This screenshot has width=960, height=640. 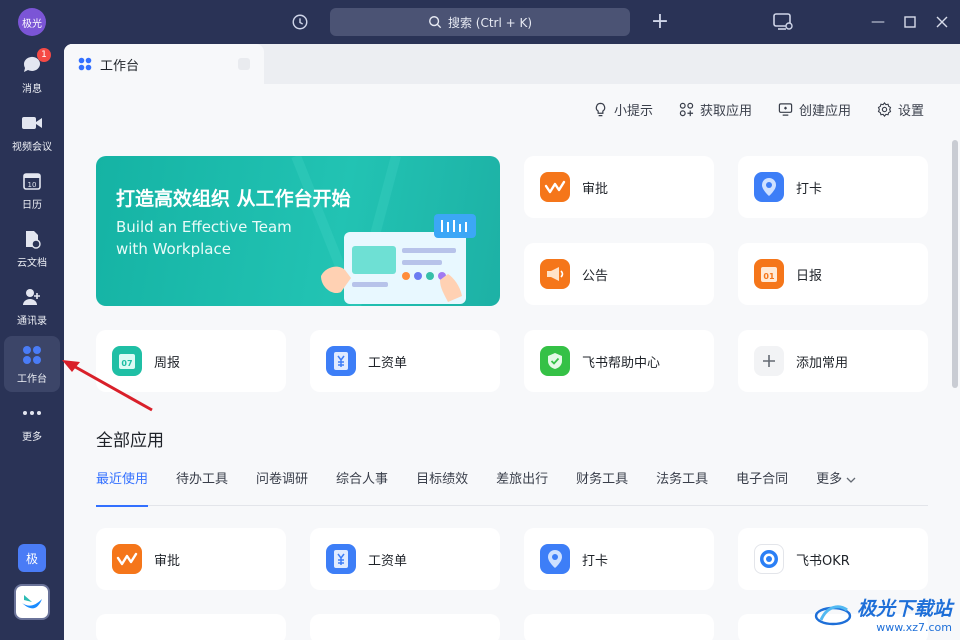 What do you see at coordinates (32, 22) in the screenshot?
I see `user-avatar: 极光` at bounding box center [32, 22].